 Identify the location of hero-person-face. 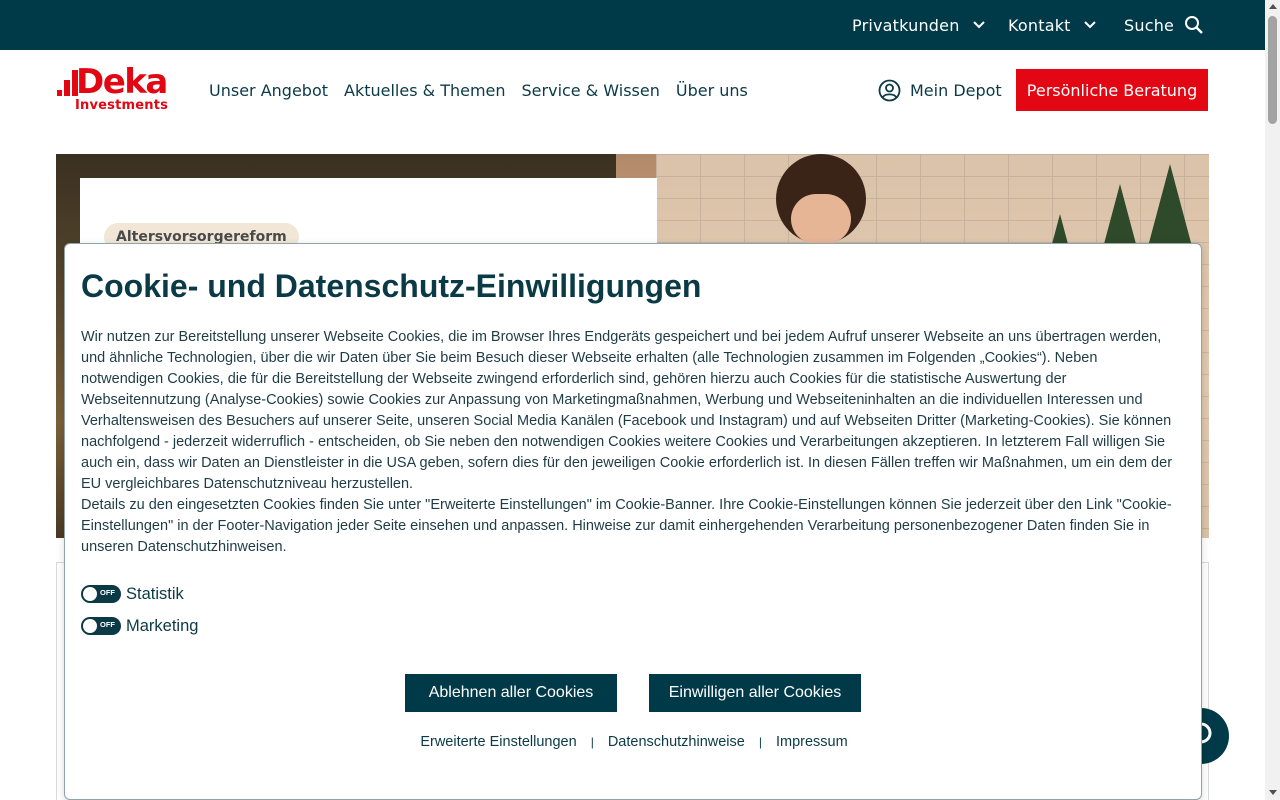
(821, 219).